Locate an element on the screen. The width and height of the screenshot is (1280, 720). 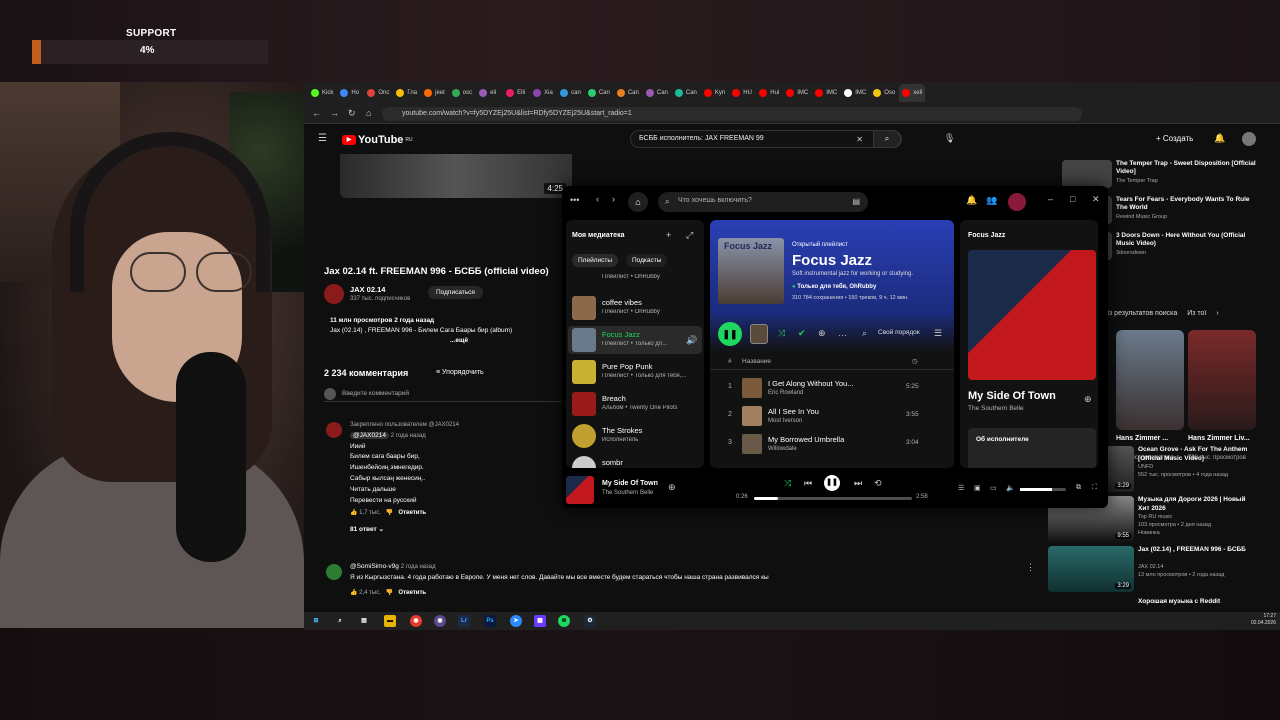
task-view-icon: ▤ is located at coordinates (364, 621).